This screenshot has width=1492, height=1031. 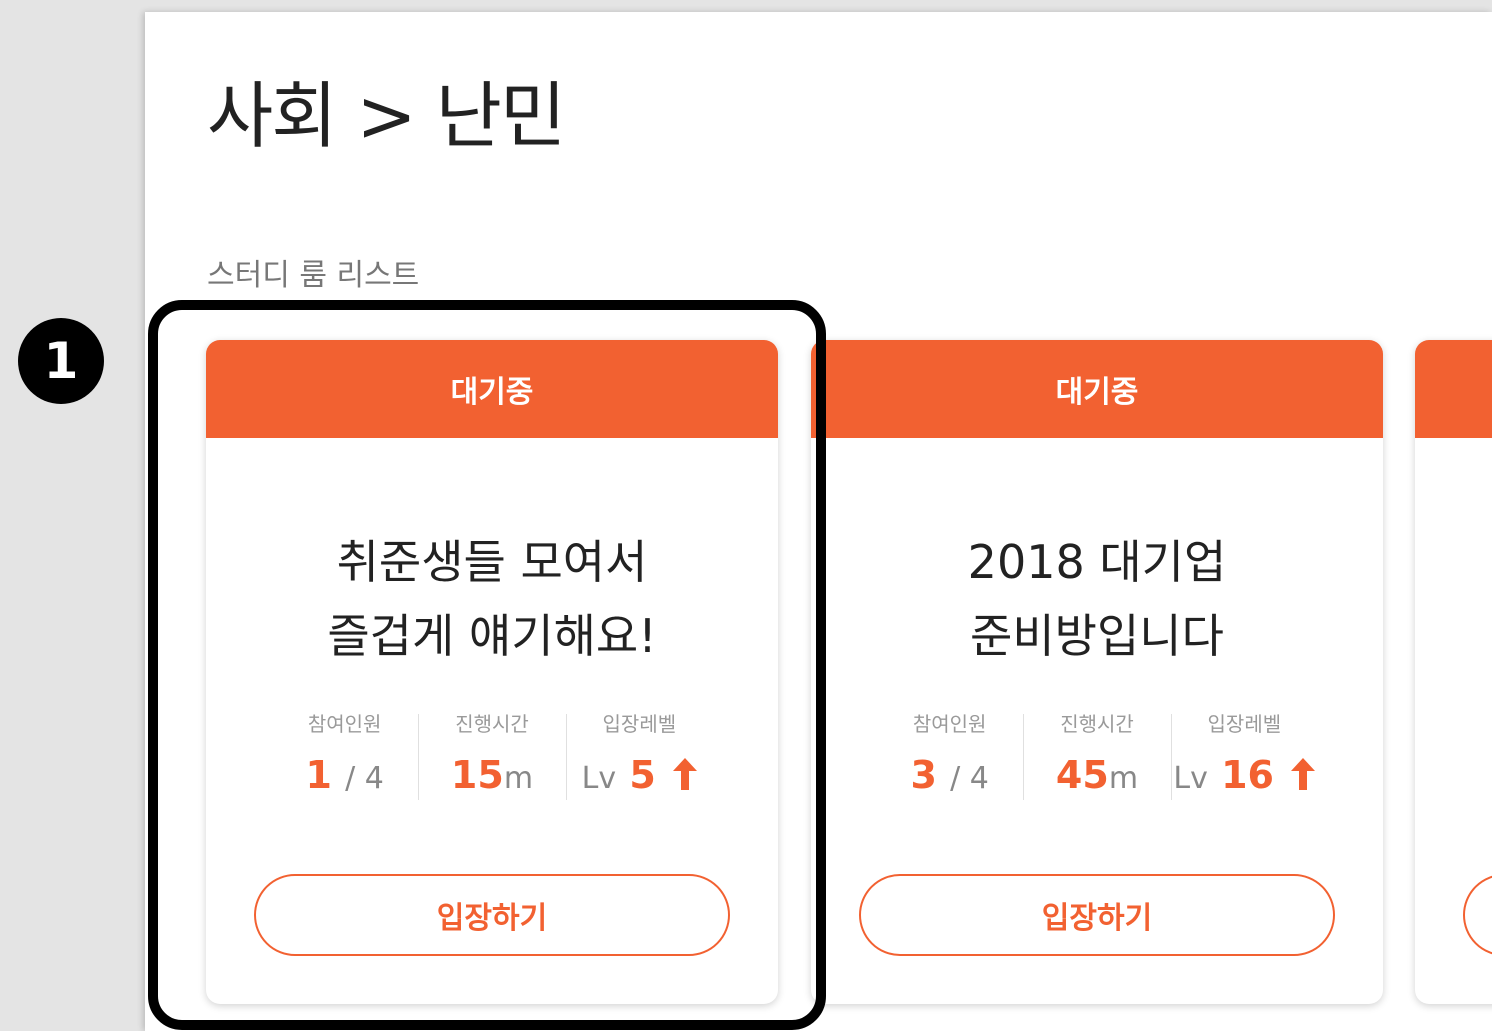 What do you see at coordinates (1097, 562) in the screenshot?
I see `room-title-line: 2018 대기업` at bounding box center [1097, 562].